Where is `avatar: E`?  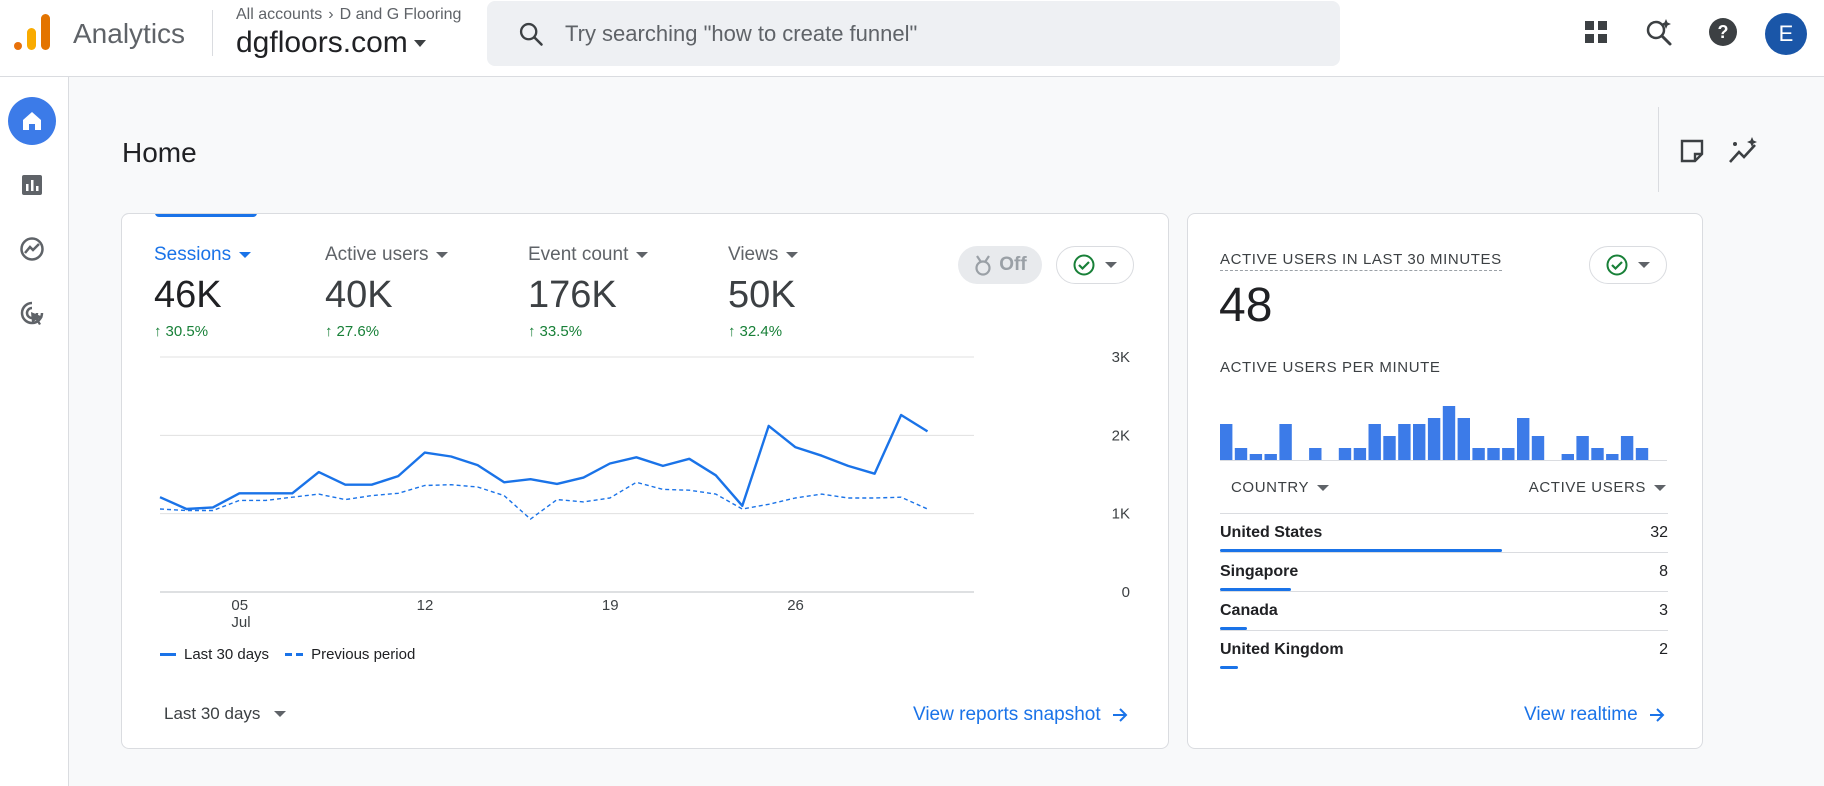 avatar: E is located at coordinates (1786, 34).